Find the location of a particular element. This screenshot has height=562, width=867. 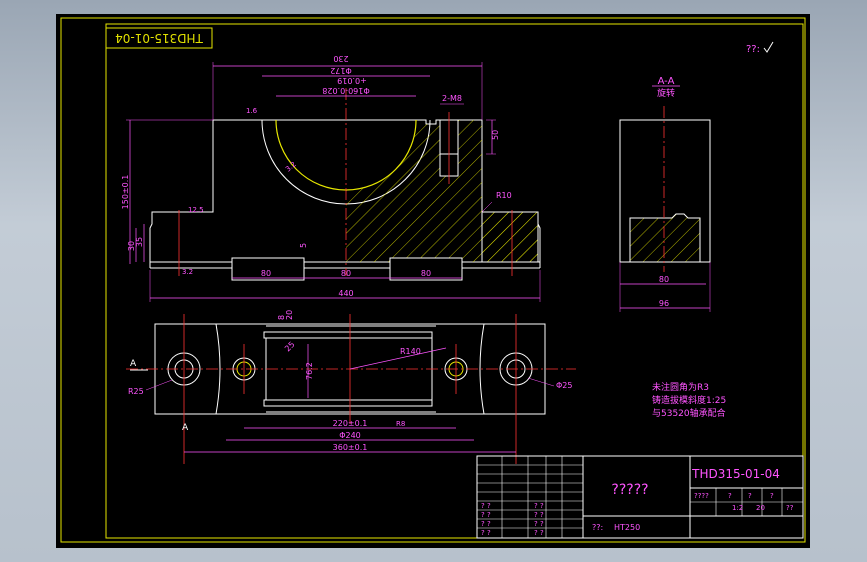

note-line: 未注圆角为R3 is located at coordinates (680, 387).